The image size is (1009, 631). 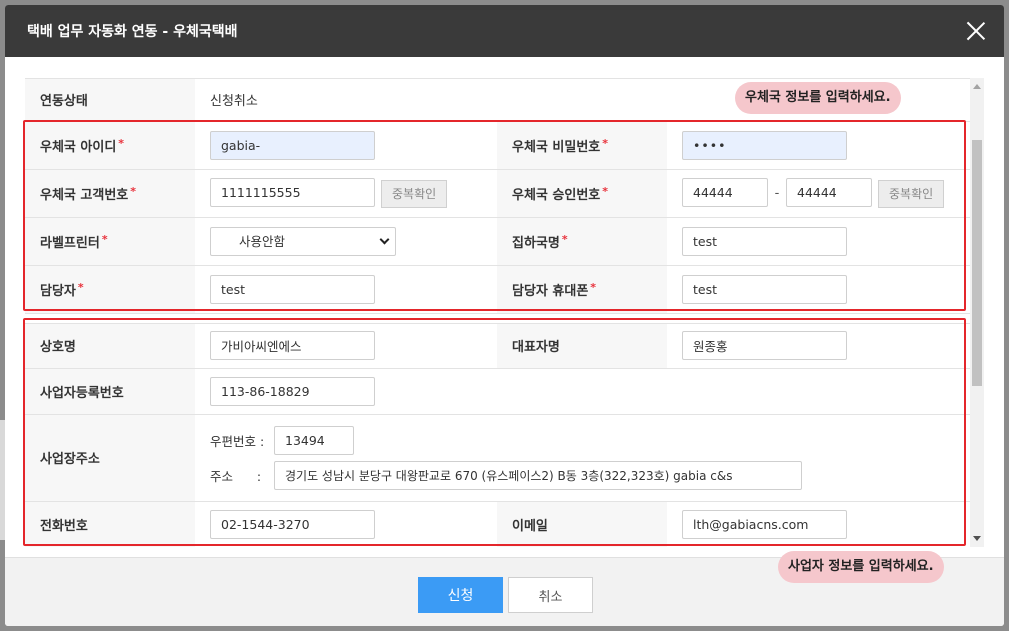 What do you see at coordinates (384, 239) in the screenshot?
I see `chevron-down-icon` at bounding box center [384, 239].